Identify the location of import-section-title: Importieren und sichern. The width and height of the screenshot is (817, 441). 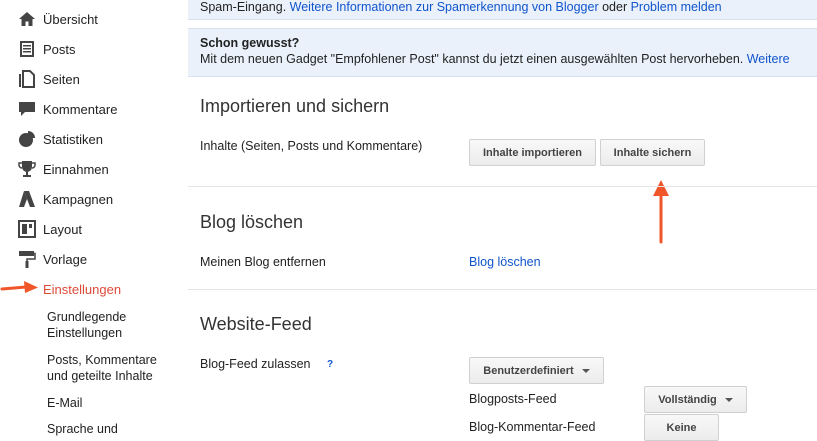
(295, 106).